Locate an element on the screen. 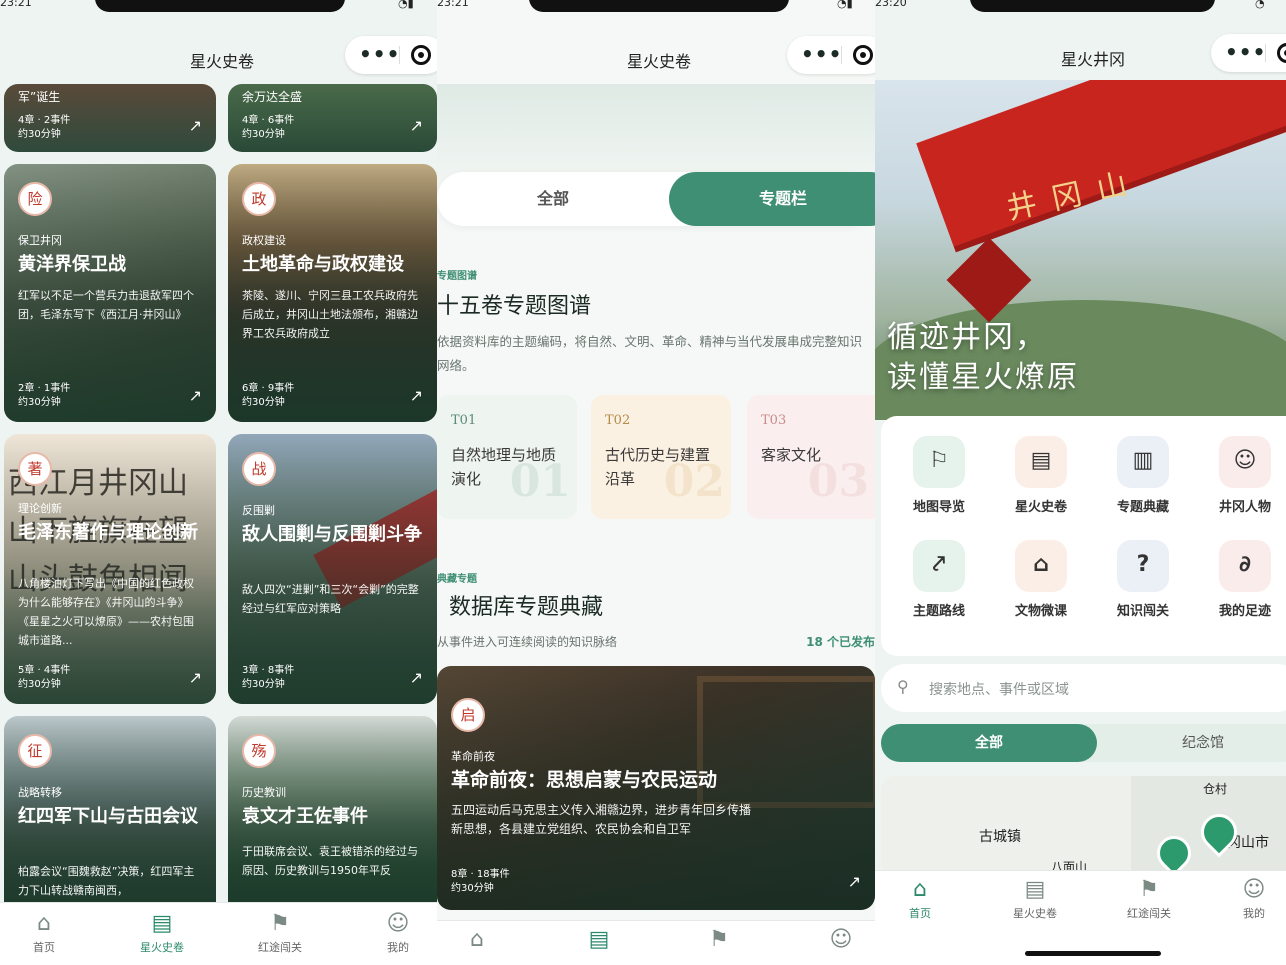 Image resolution: width=1286 pixels, height=965 pixels. tab-label: 我的 is located at coordinates (398, 947).